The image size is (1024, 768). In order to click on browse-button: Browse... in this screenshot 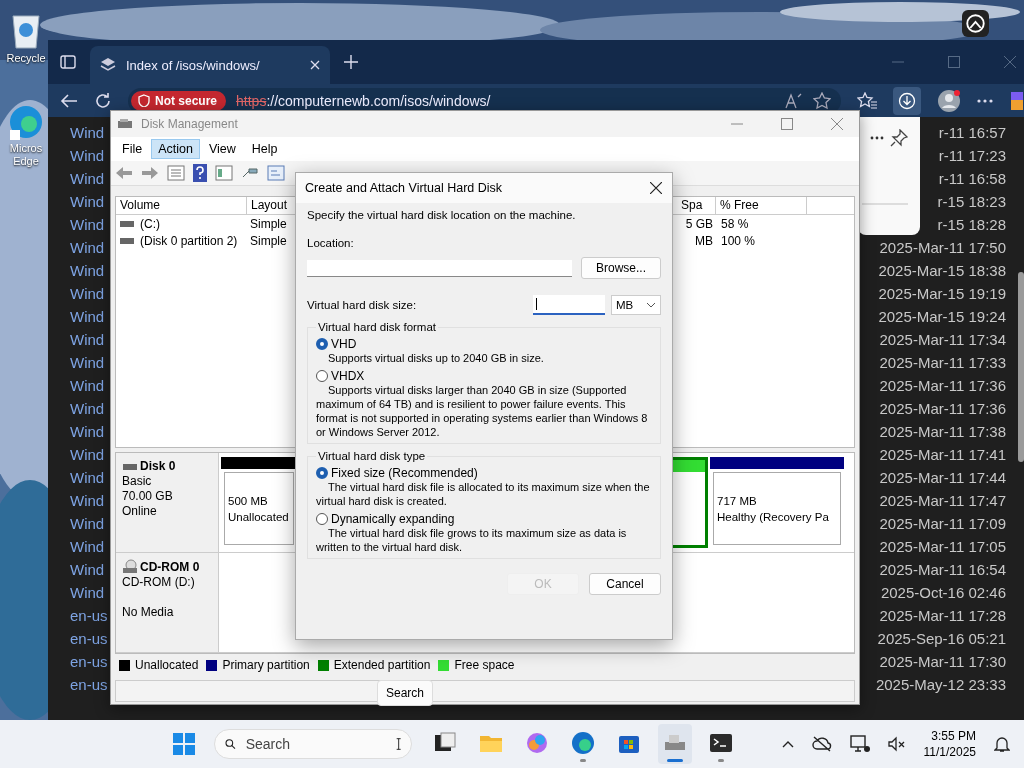, I will do `click(621, 268)`.